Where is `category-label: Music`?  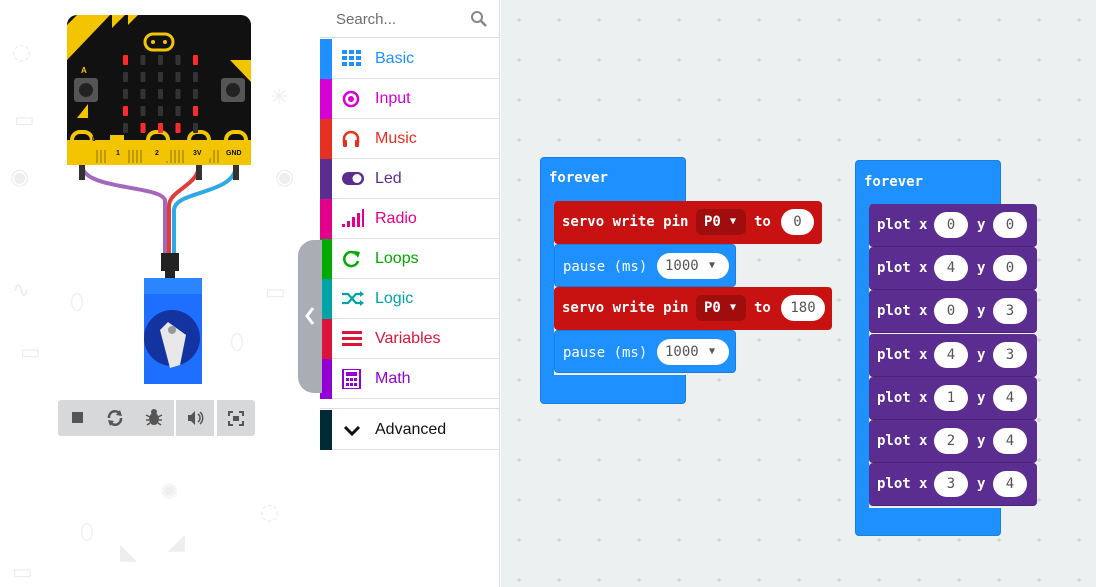 category-label: Music is located at coordinates (396, 138).